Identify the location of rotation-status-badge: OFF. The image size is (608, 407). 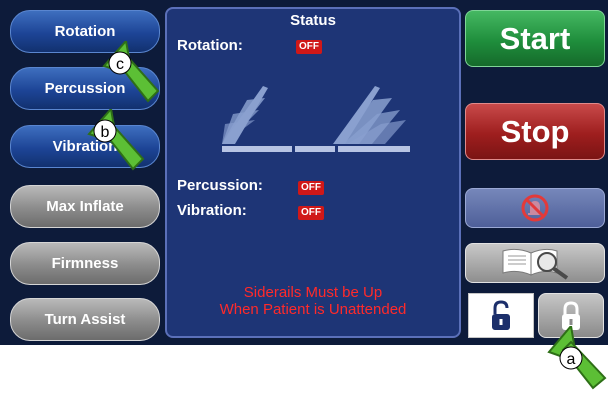
(309, 47).